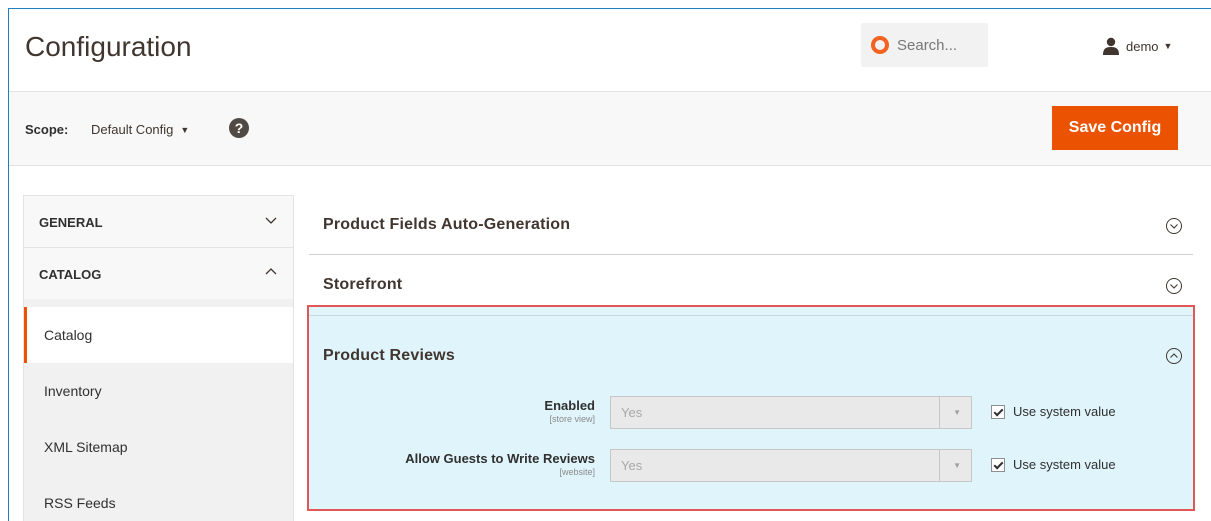 This screenshot has width=1211, height=521. I want to click on sidebar-item-catalog: Catalog, so click(158, 335).